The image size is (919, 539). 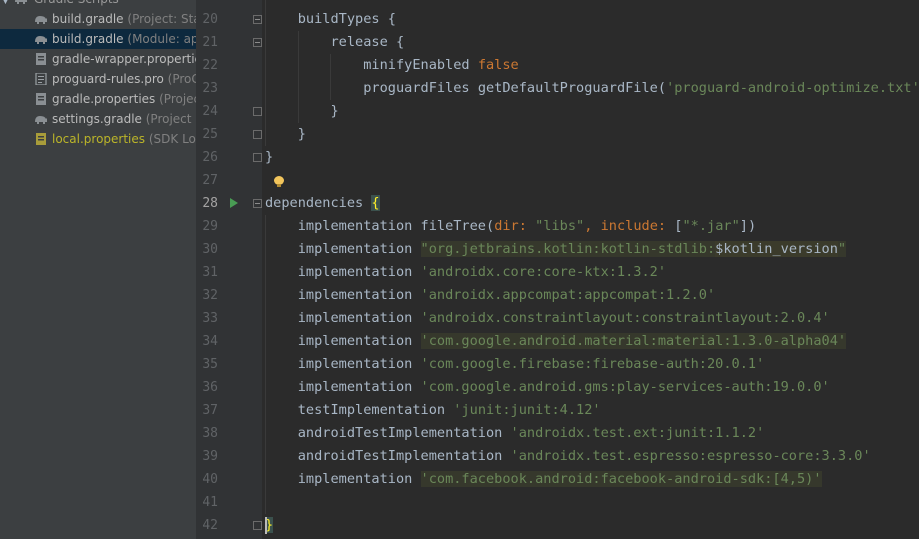 What do you see at coordinates (637, 433) in the screenshot?
I see `code-string: 'androidx.test.ext:junit:1.1.2'` at bounding box center [637, 433].